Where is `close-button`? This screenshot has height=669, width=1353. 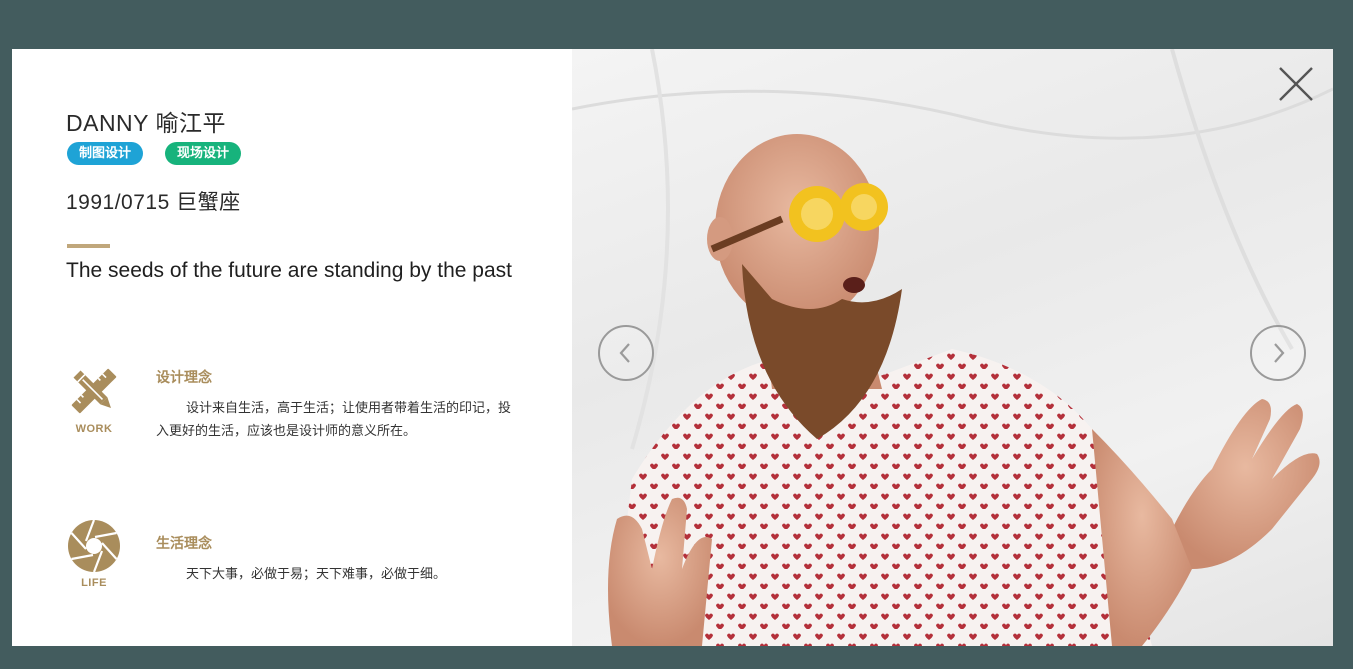
close-button is located at coordinates (1296, 84).